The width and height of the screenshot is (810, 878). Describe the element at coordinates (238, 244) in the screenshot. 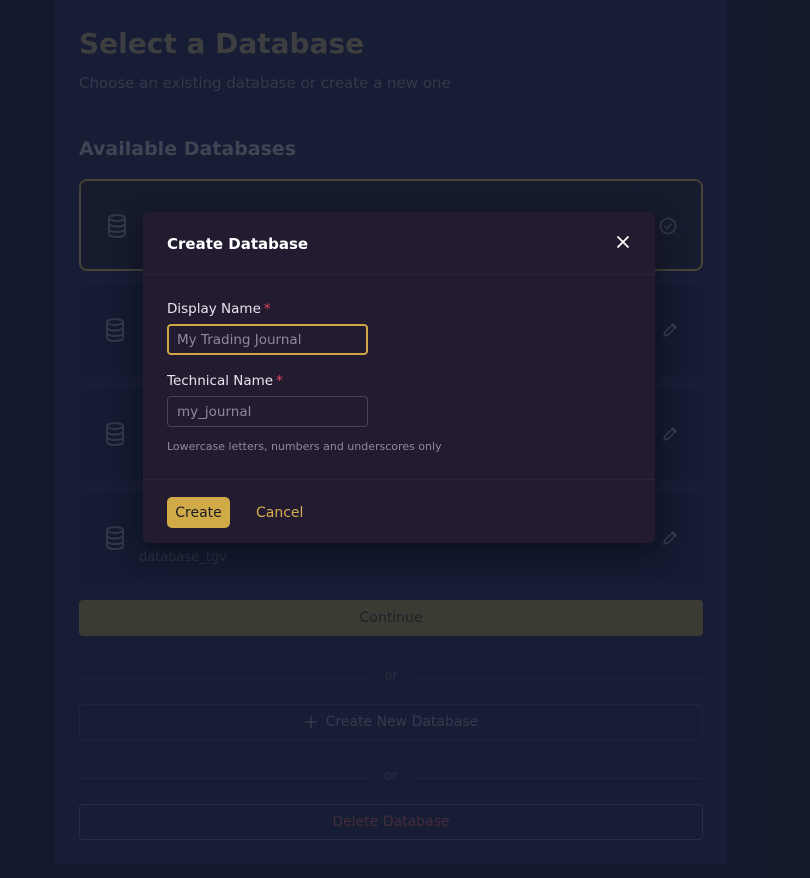

I see `dialog-title: Create Database` at that location.